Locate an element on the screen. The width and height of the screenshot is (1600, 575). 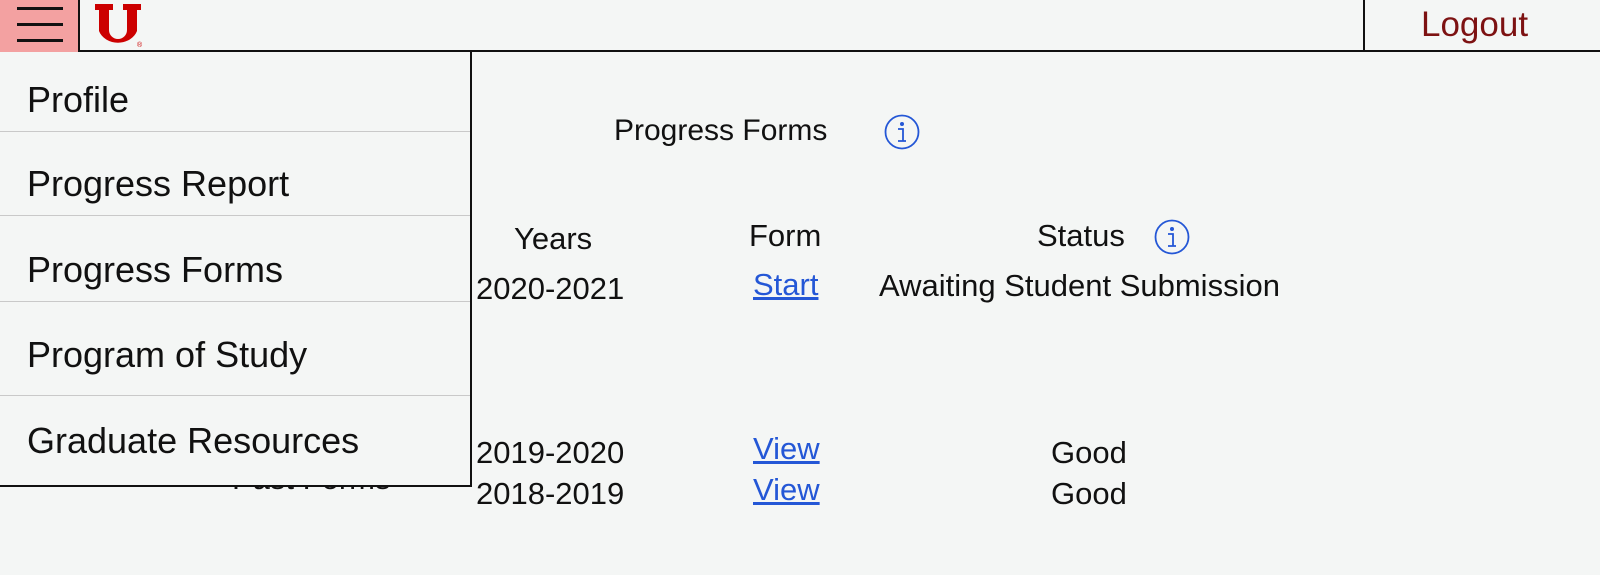
menu-toggle-button is located at coordinates (40, 26).